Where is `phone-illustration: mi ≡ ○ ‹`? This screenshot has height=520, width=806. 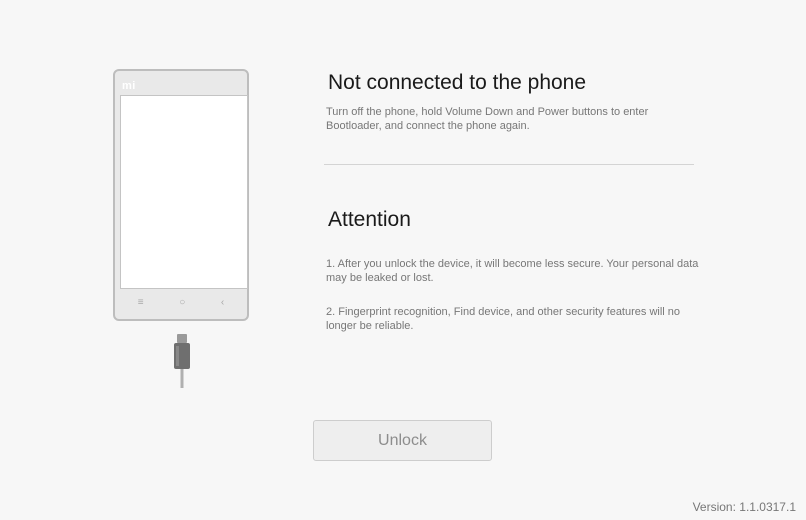
phone-illustration: mi ≡ ○ ‹ is located at coordinates (181, 195).